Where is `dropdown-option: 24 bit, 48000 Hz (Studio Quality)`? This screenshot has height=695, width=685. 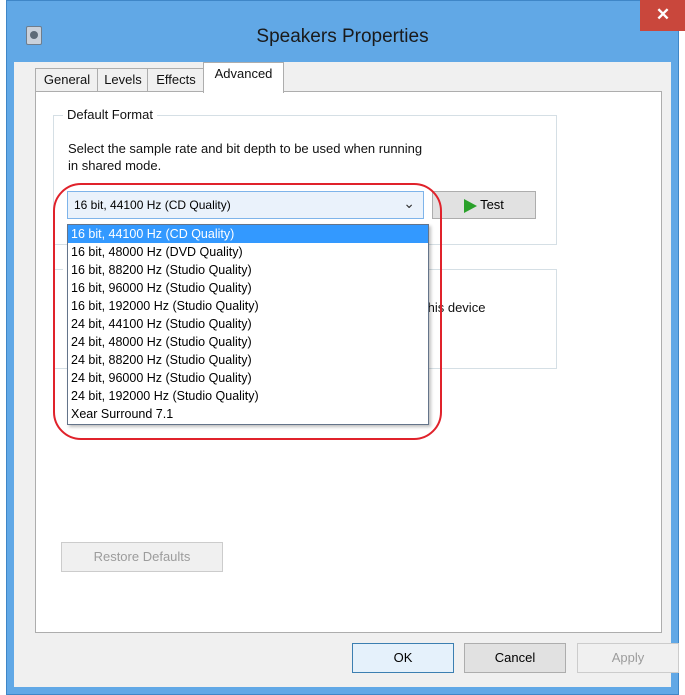 dropdown-option: 24 bit, 48000 Hz (Studio Quality) is located at coordinates (248, 342).